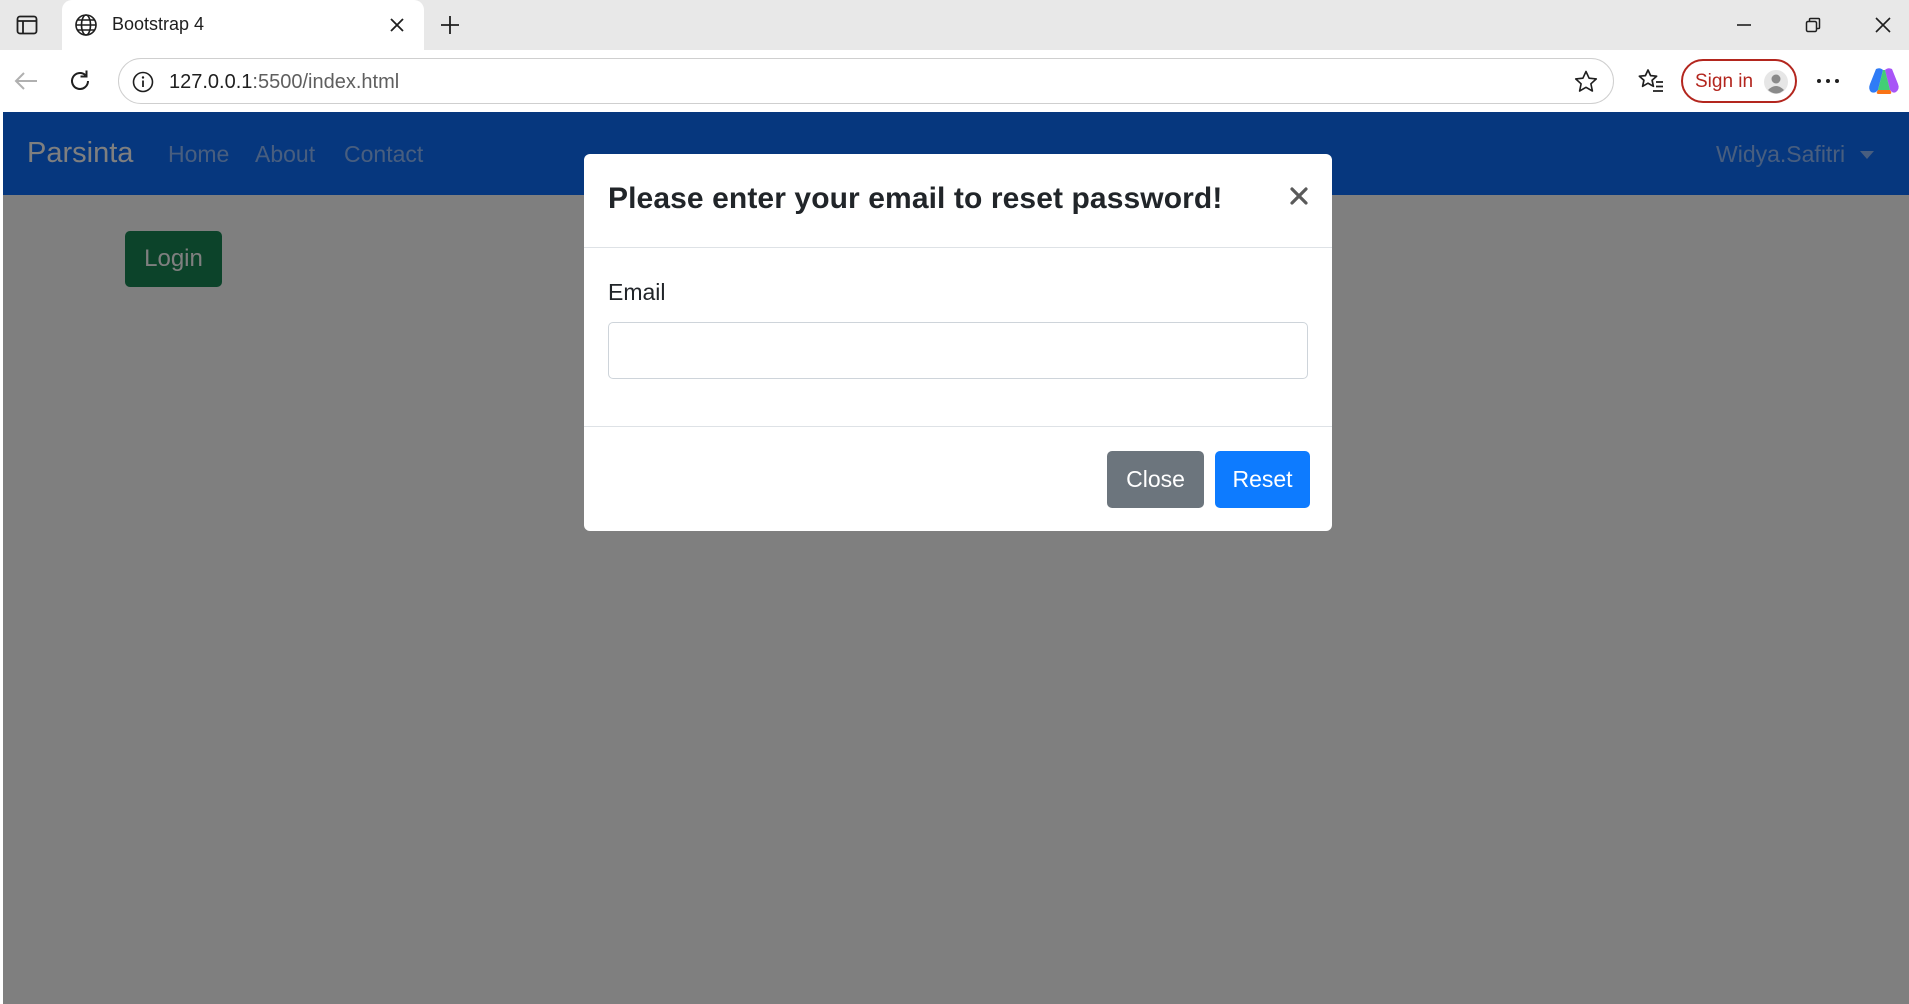 The height and width of the screenshot is (1004, 1909). I want to click on profile-avatar-icon, so click(1776, 82).